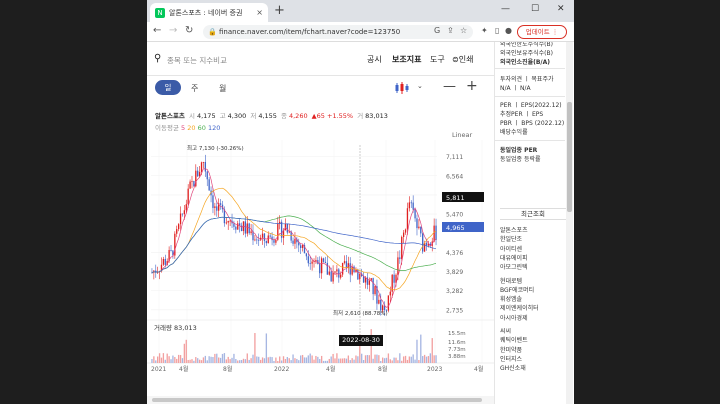 The width and height of the screenshot is (720, 404). What do you see at coordinates (317, 400) in the screenshot?
I see `chart-scroll-thumb` at bounding box center [317, 400].